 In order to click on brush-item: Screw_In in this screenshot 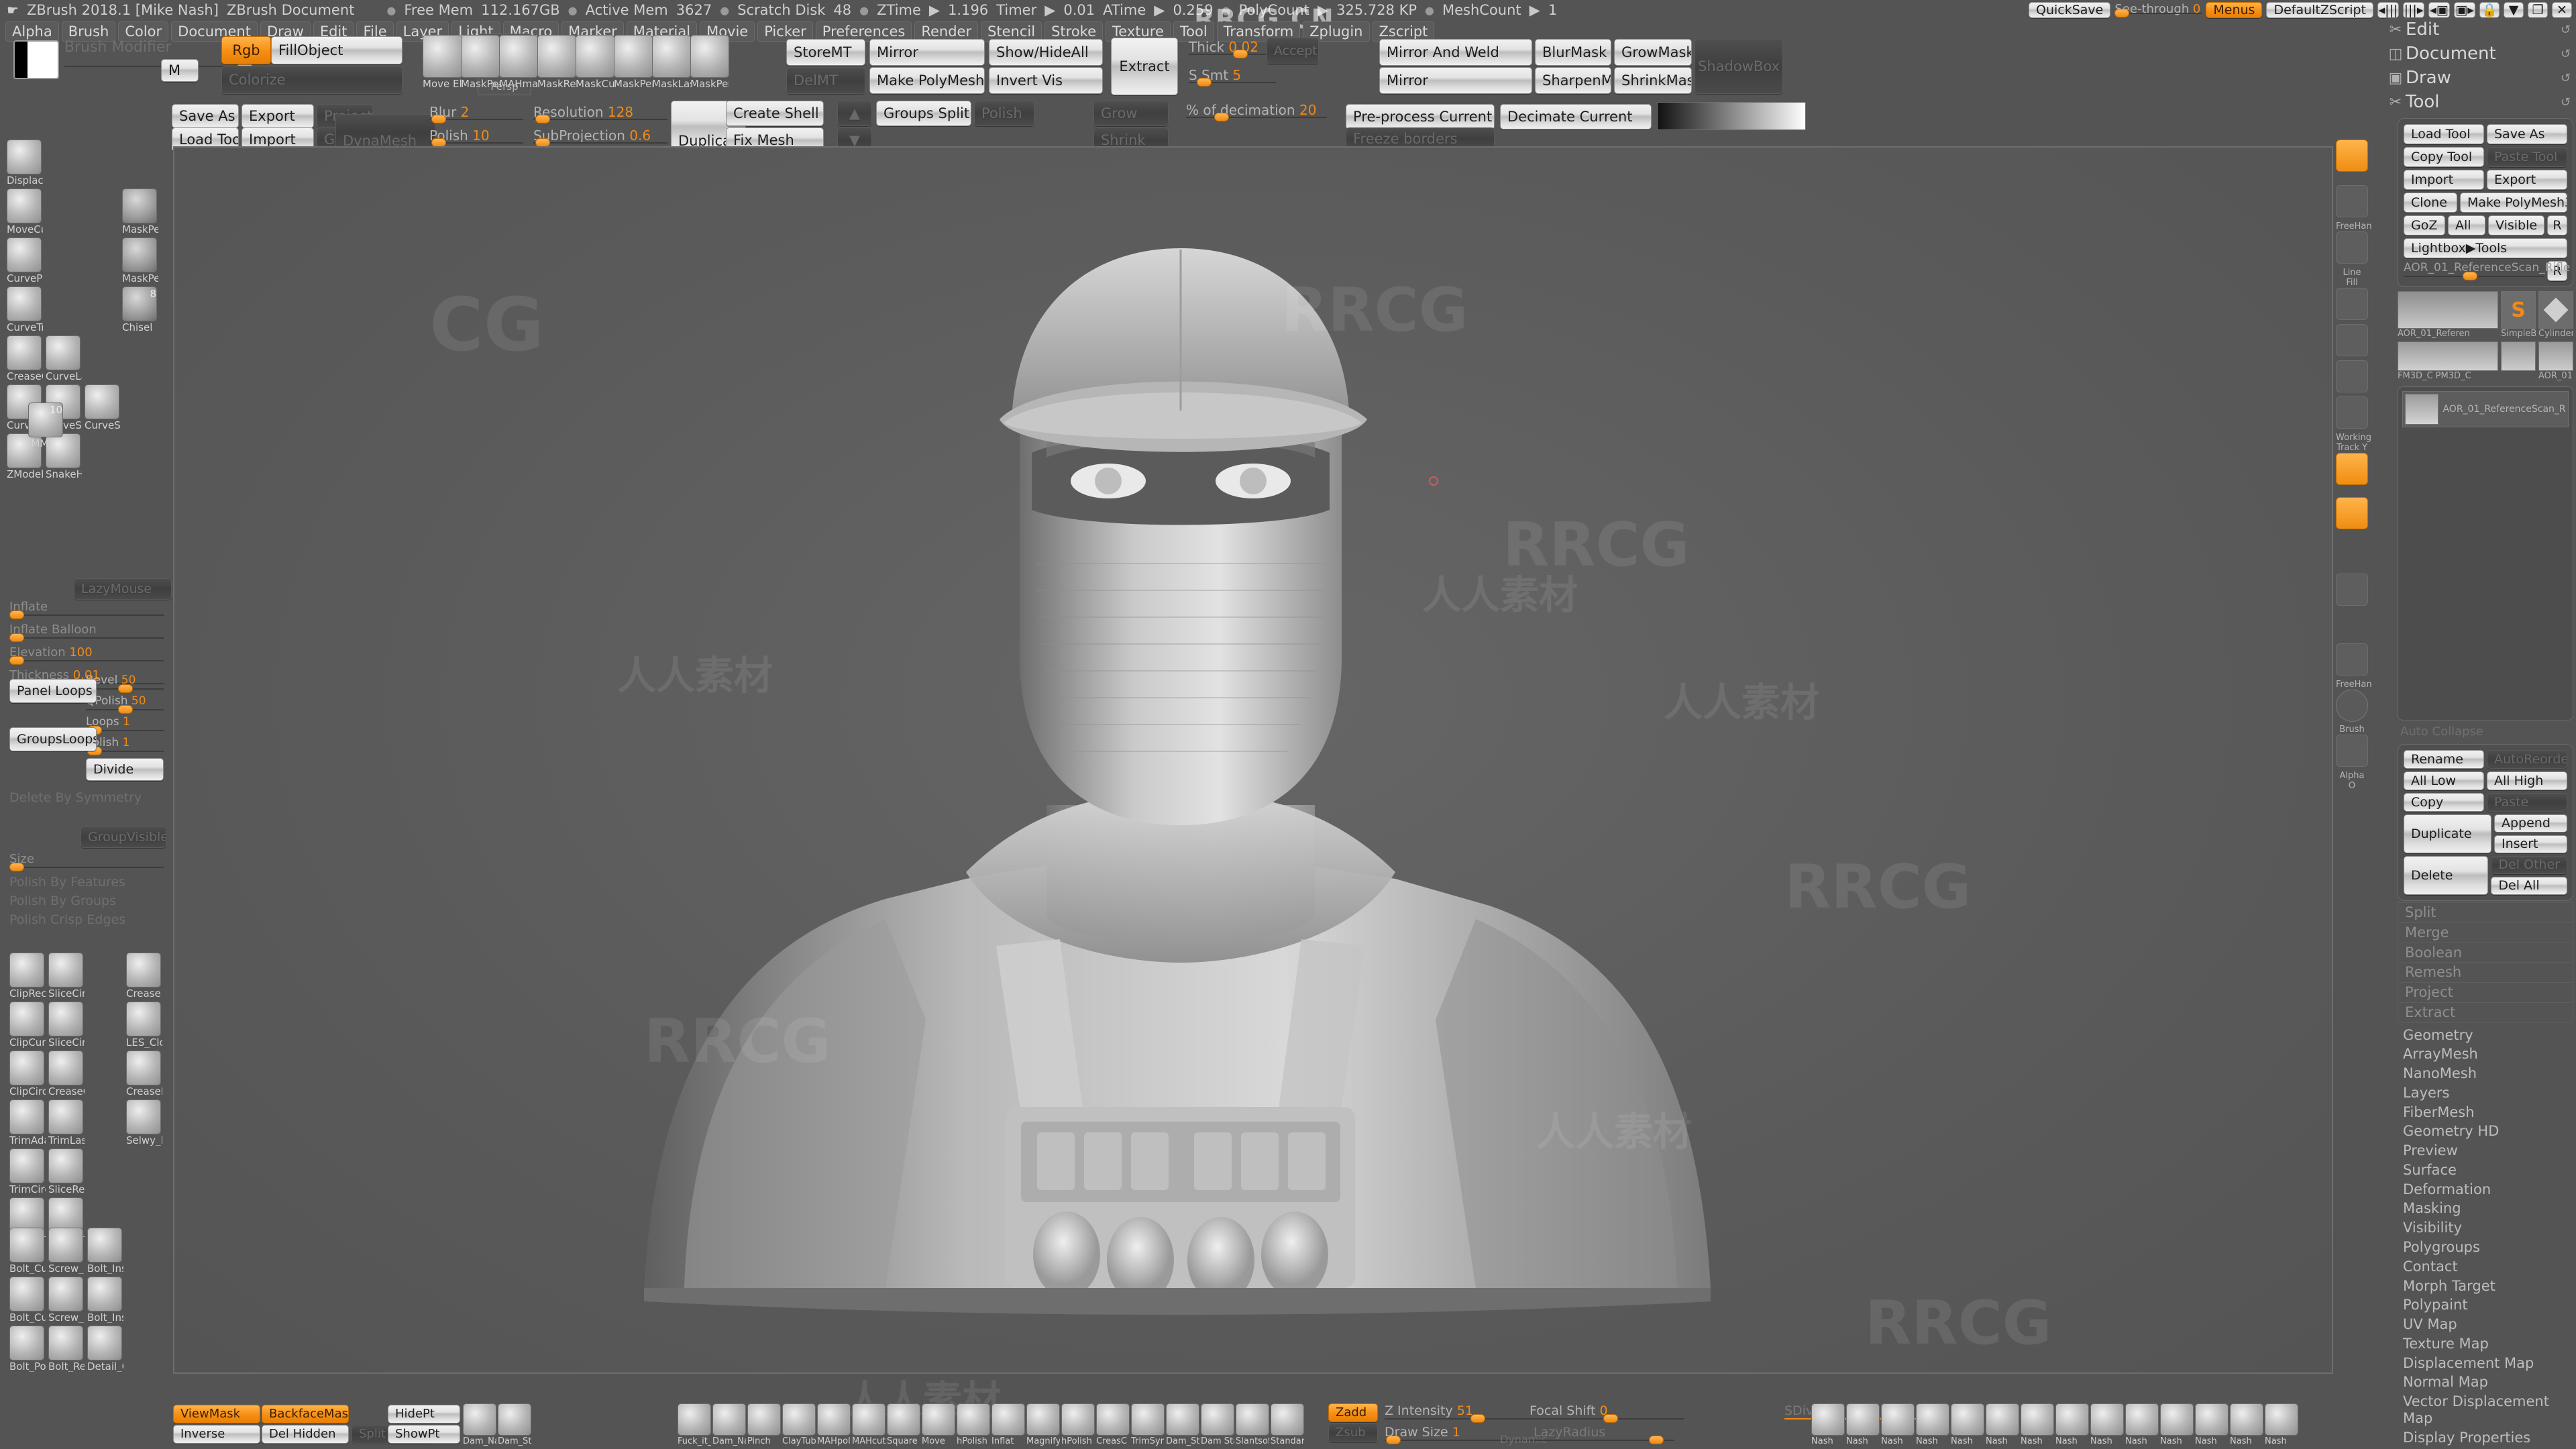, I will do `click(66, 1300)`.